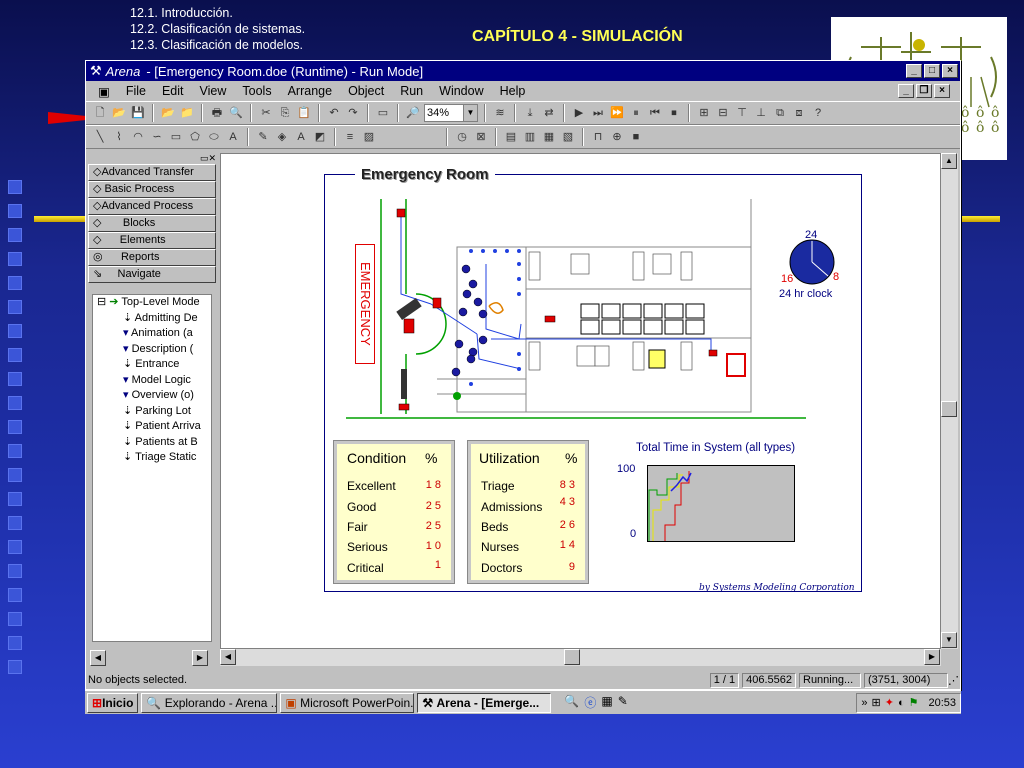  Describe the element at coordinates (500, 113) in the screenshot. I see `layers-icon: ≋` at that location.